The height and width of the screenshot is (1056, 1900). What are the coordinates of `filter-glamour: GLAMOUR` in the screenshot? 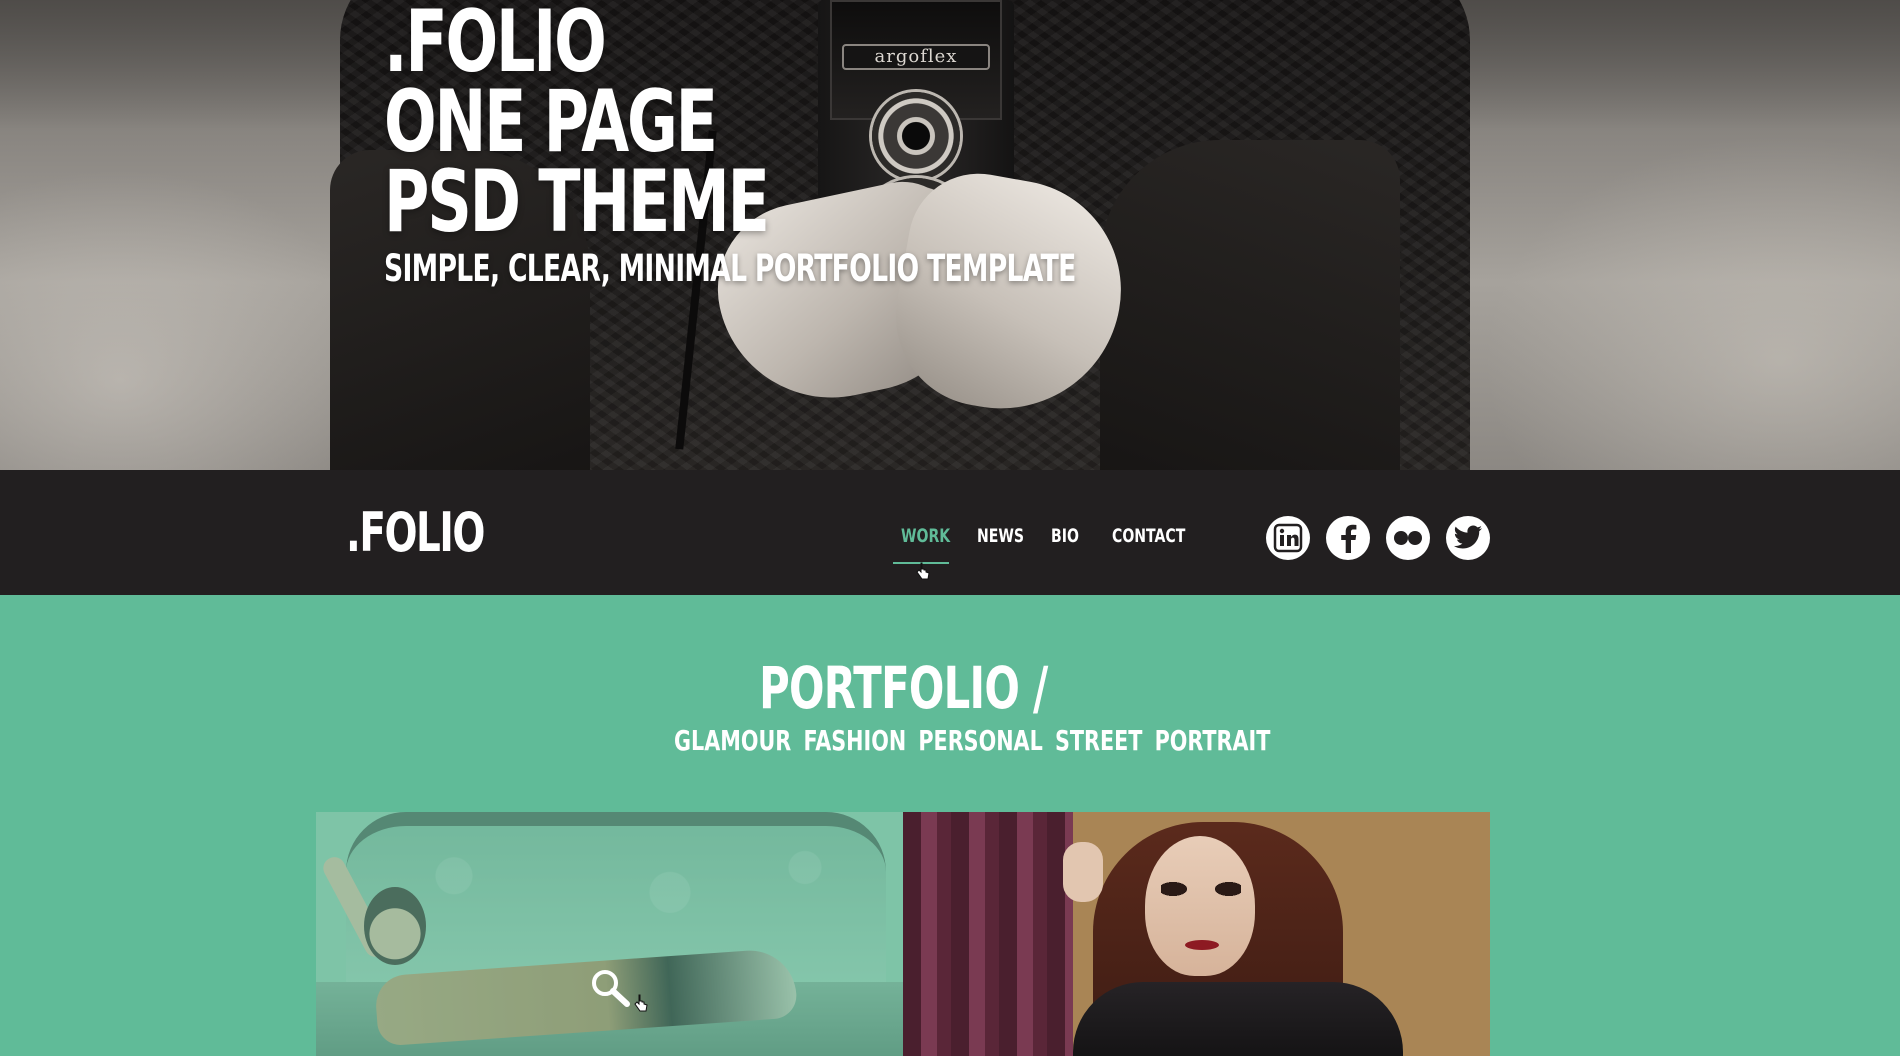 It's located at (732, 741).